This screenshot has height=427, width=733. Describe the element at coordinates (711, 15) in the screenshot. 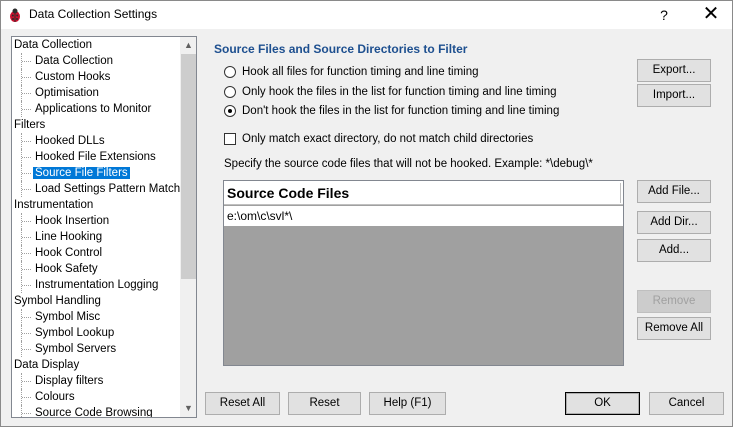

I see `close-button: ✕` at that location.